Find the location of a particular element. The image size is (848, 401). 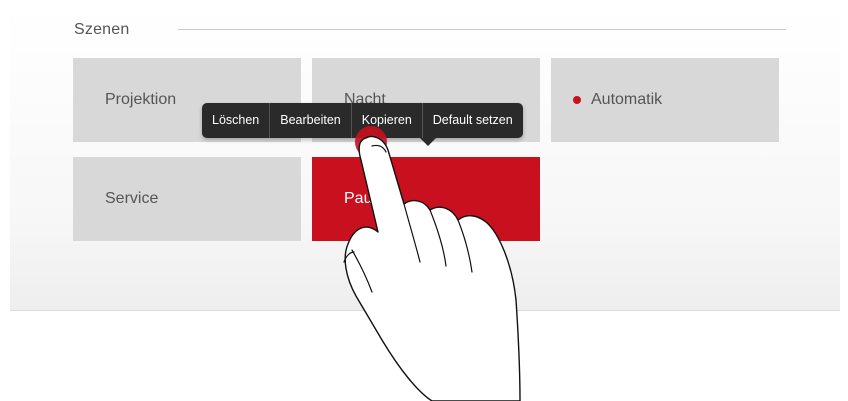

hand-tap-icon is located at coordinates (432, 268).